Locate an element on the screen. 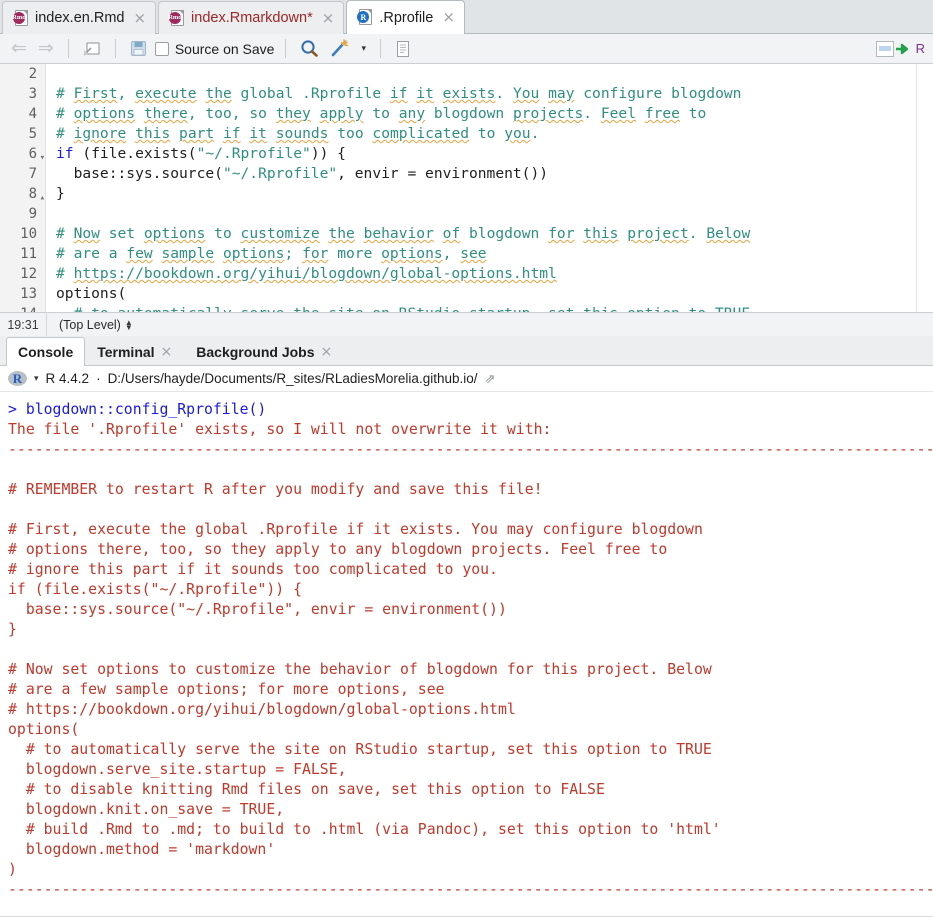 The width and height of the screenshot is (933, 917). r-version-label: R 4.4.2 is located at coordinates (67, 378).